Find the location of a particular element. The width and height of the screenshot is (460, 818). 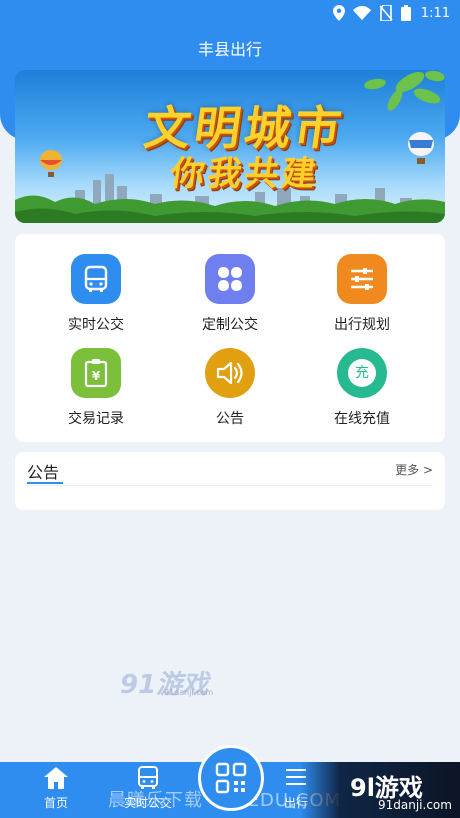

watermark-corner-sub: 91danji.com is located at coordinates (415, 805).